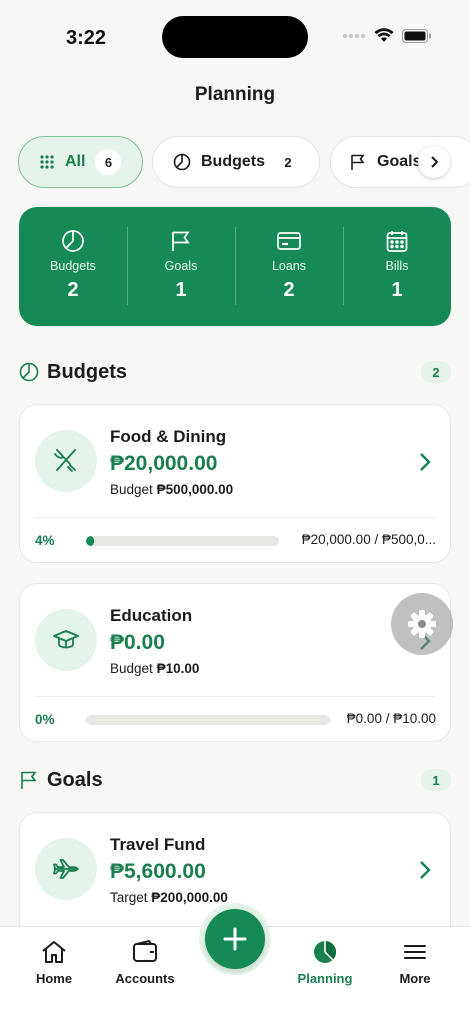  I want to click on tab-more: More, so click(415, 962).